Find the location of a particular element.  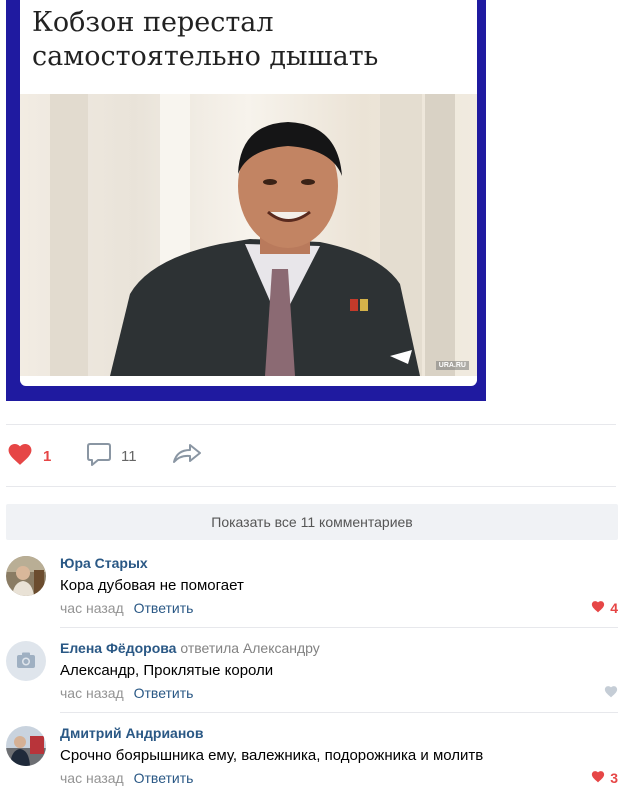

like-button: 1 is located at coordinates (28, 456).